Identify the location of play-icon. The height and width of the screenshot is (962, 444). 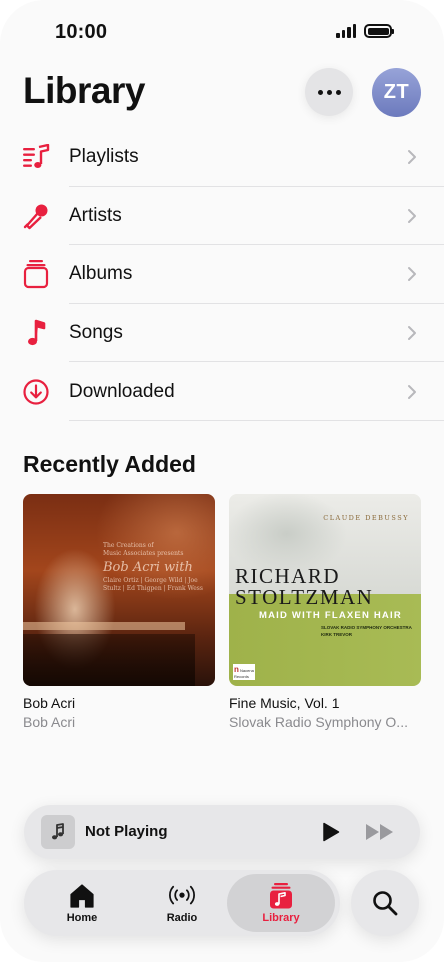
(331, 832).